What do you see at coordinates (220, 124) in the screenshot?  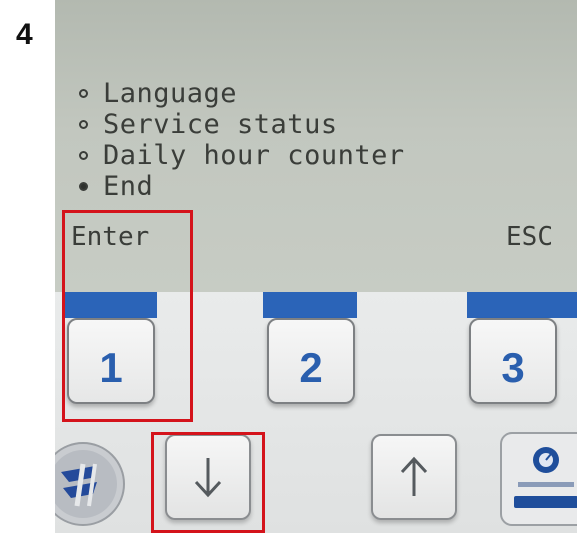 I see `menu-item-label: Service status` at bounding box center [220, 124].